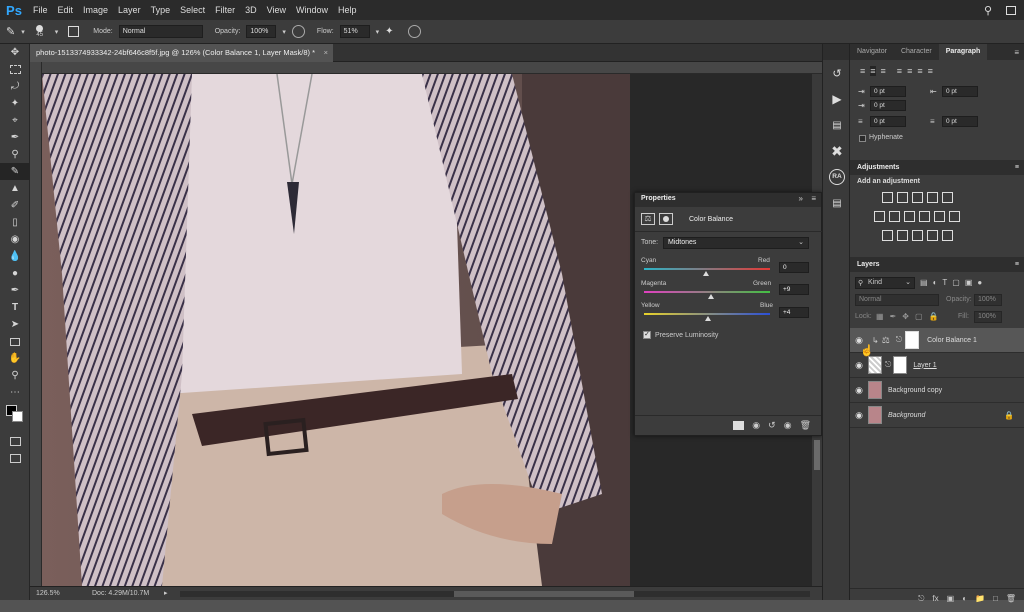 This screenshot has height=612, width=1024. Describe the element at coordinates (883, 71) in the screenshot. I see `align-right-icon: ≡` at that location.